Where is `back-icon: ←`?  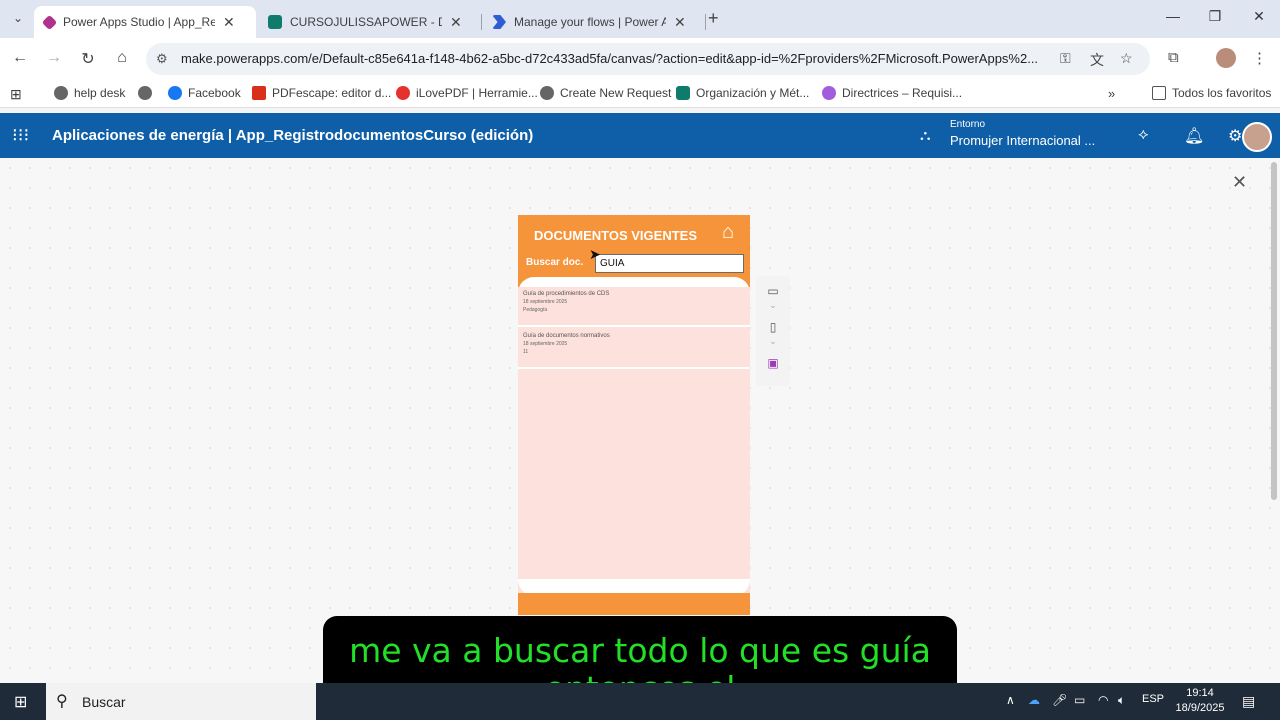 back-icon: ← is located at coordinates (20, 58).